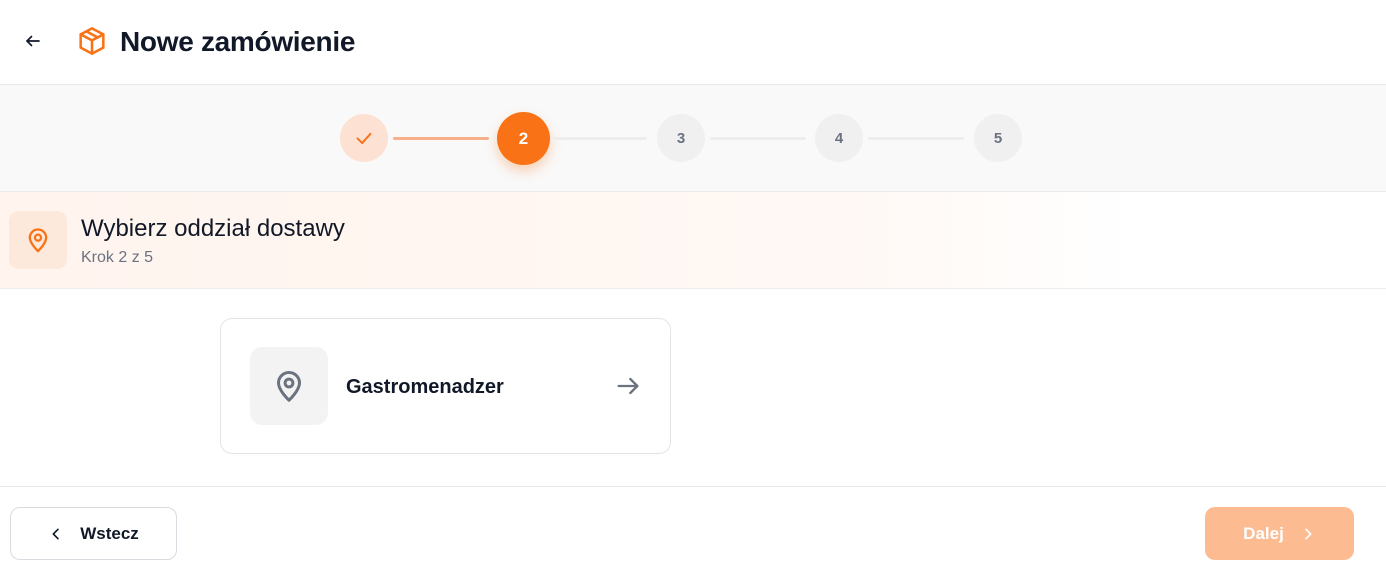 The height and width of the screenshot is (567, 1386). I want to click on check-icon, so click(364, 138).